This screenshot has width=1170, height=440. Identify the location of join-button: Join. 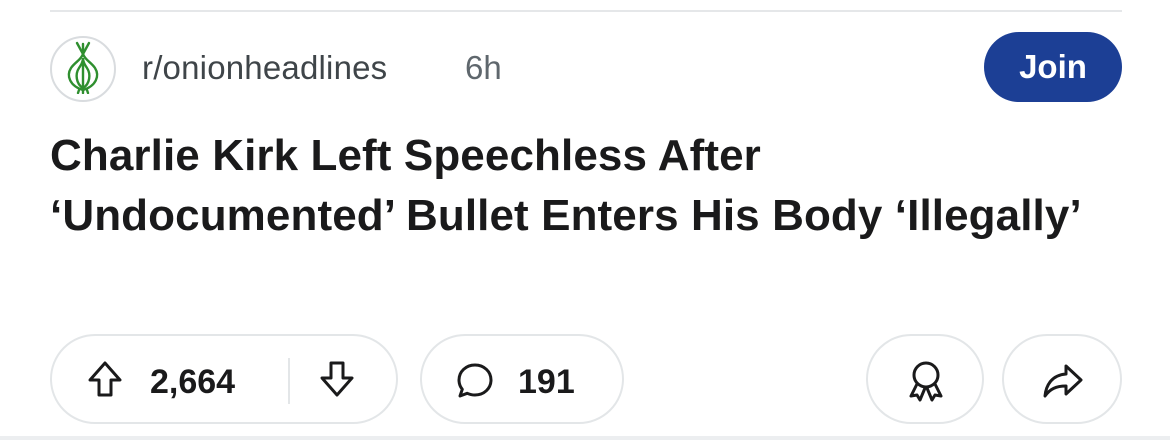
(1053, 67).